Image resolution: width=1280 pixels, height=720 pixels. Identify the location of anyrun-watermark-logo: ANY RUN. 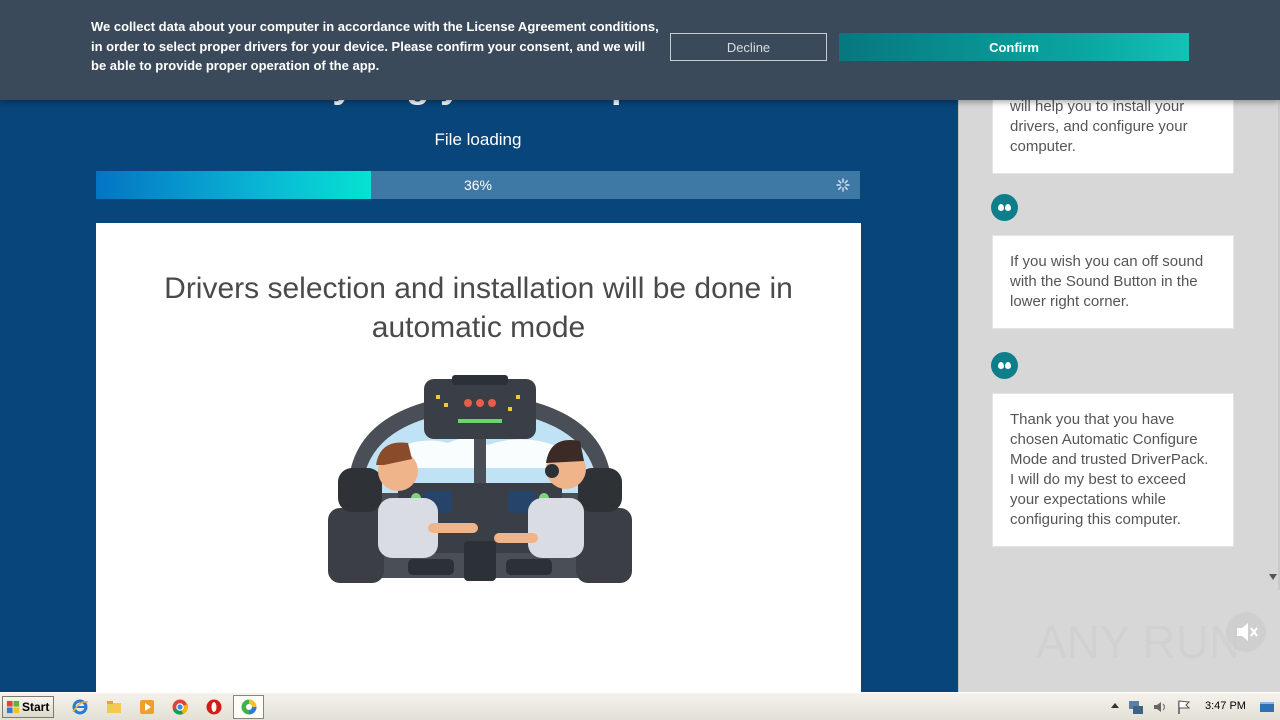
(1136, 642).